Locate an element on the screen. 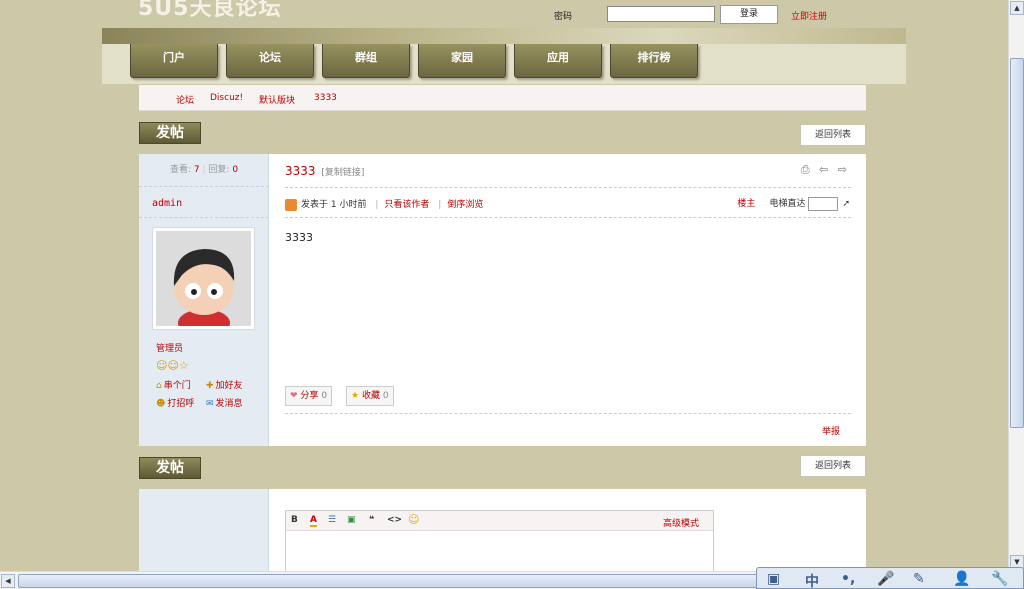  replies-label: 回复: is located at coordinates (219, 170).